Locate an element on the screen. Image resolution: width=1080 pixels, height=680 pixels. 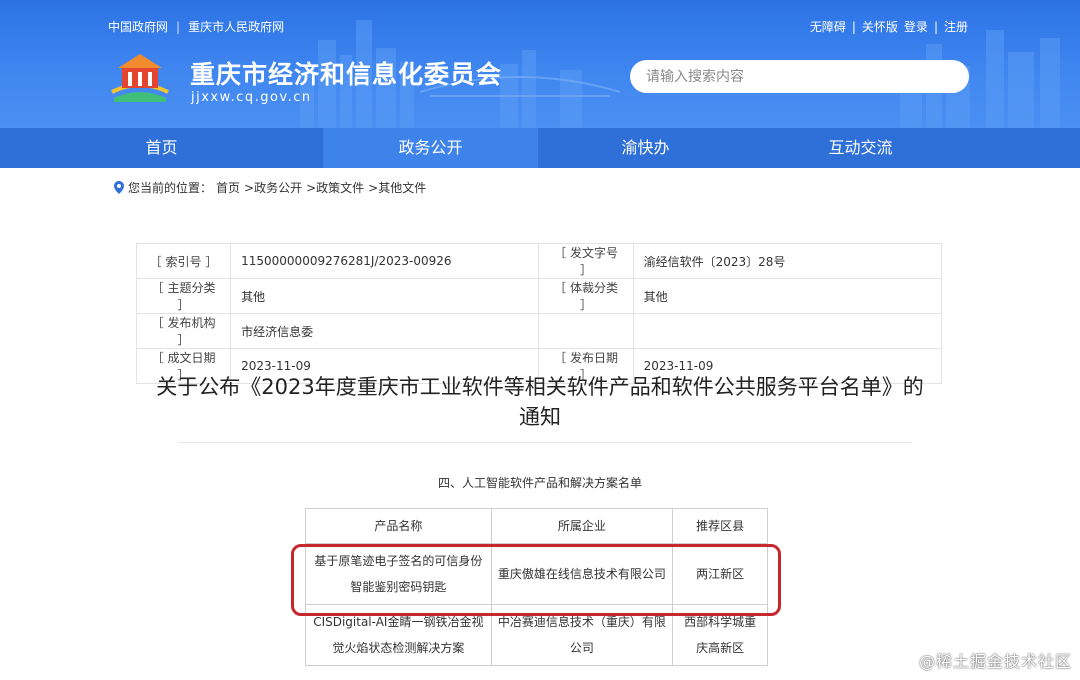
table-row: ［ 发布机构 ］ 市经济信息委 is located at coordinates (539, 331).